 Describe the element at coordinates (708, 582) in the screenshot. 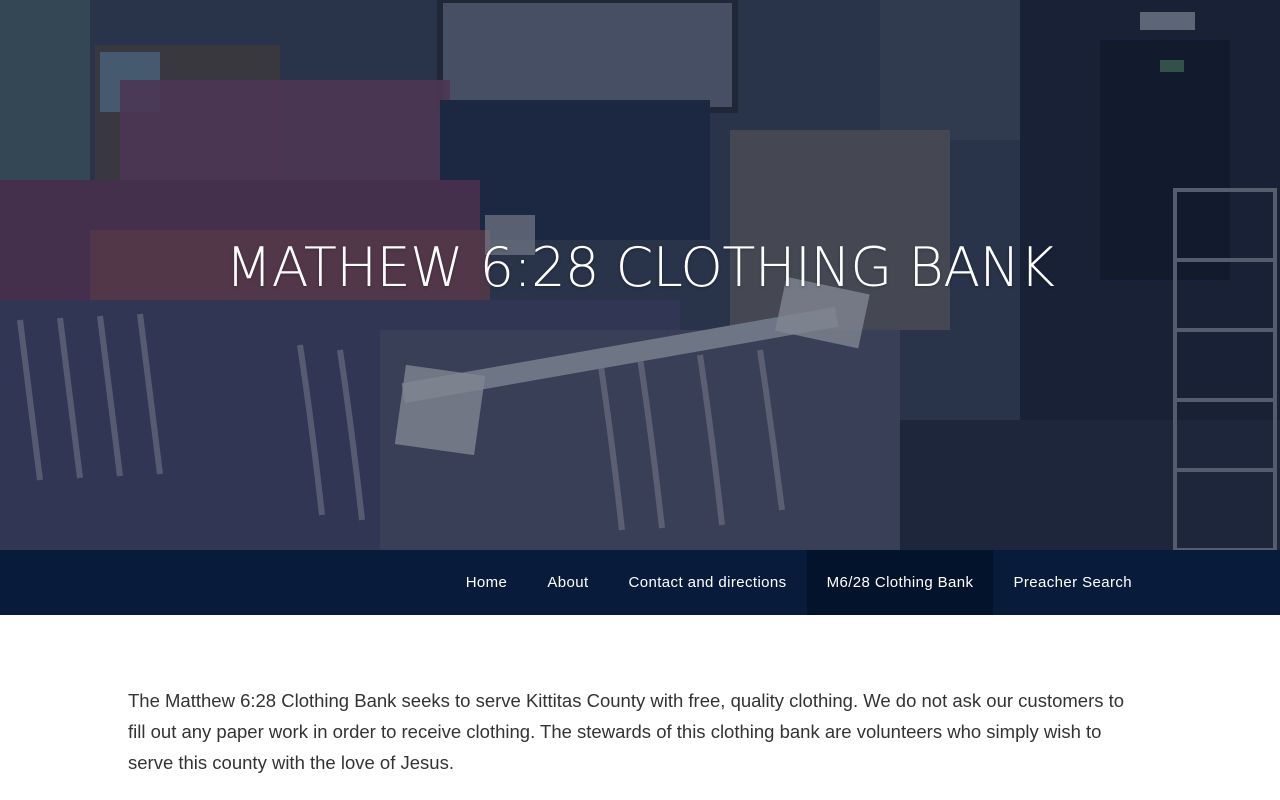

I see `nav-item-contact-and-directions: Contact and directions` at that location.